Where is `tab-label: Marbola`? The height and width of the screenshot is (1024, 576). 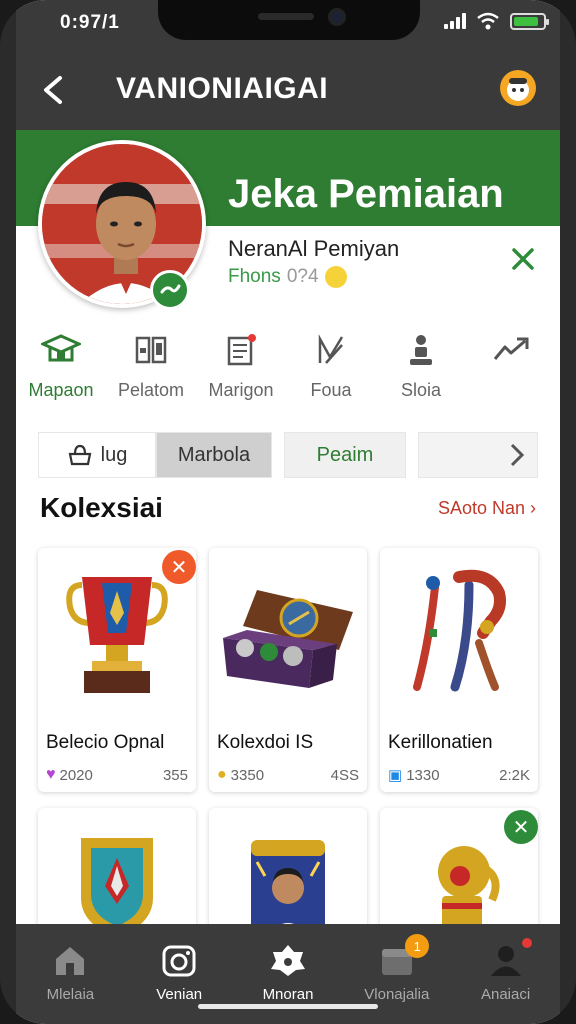 tab-label: Marbola is located at coordinates (214, 454).